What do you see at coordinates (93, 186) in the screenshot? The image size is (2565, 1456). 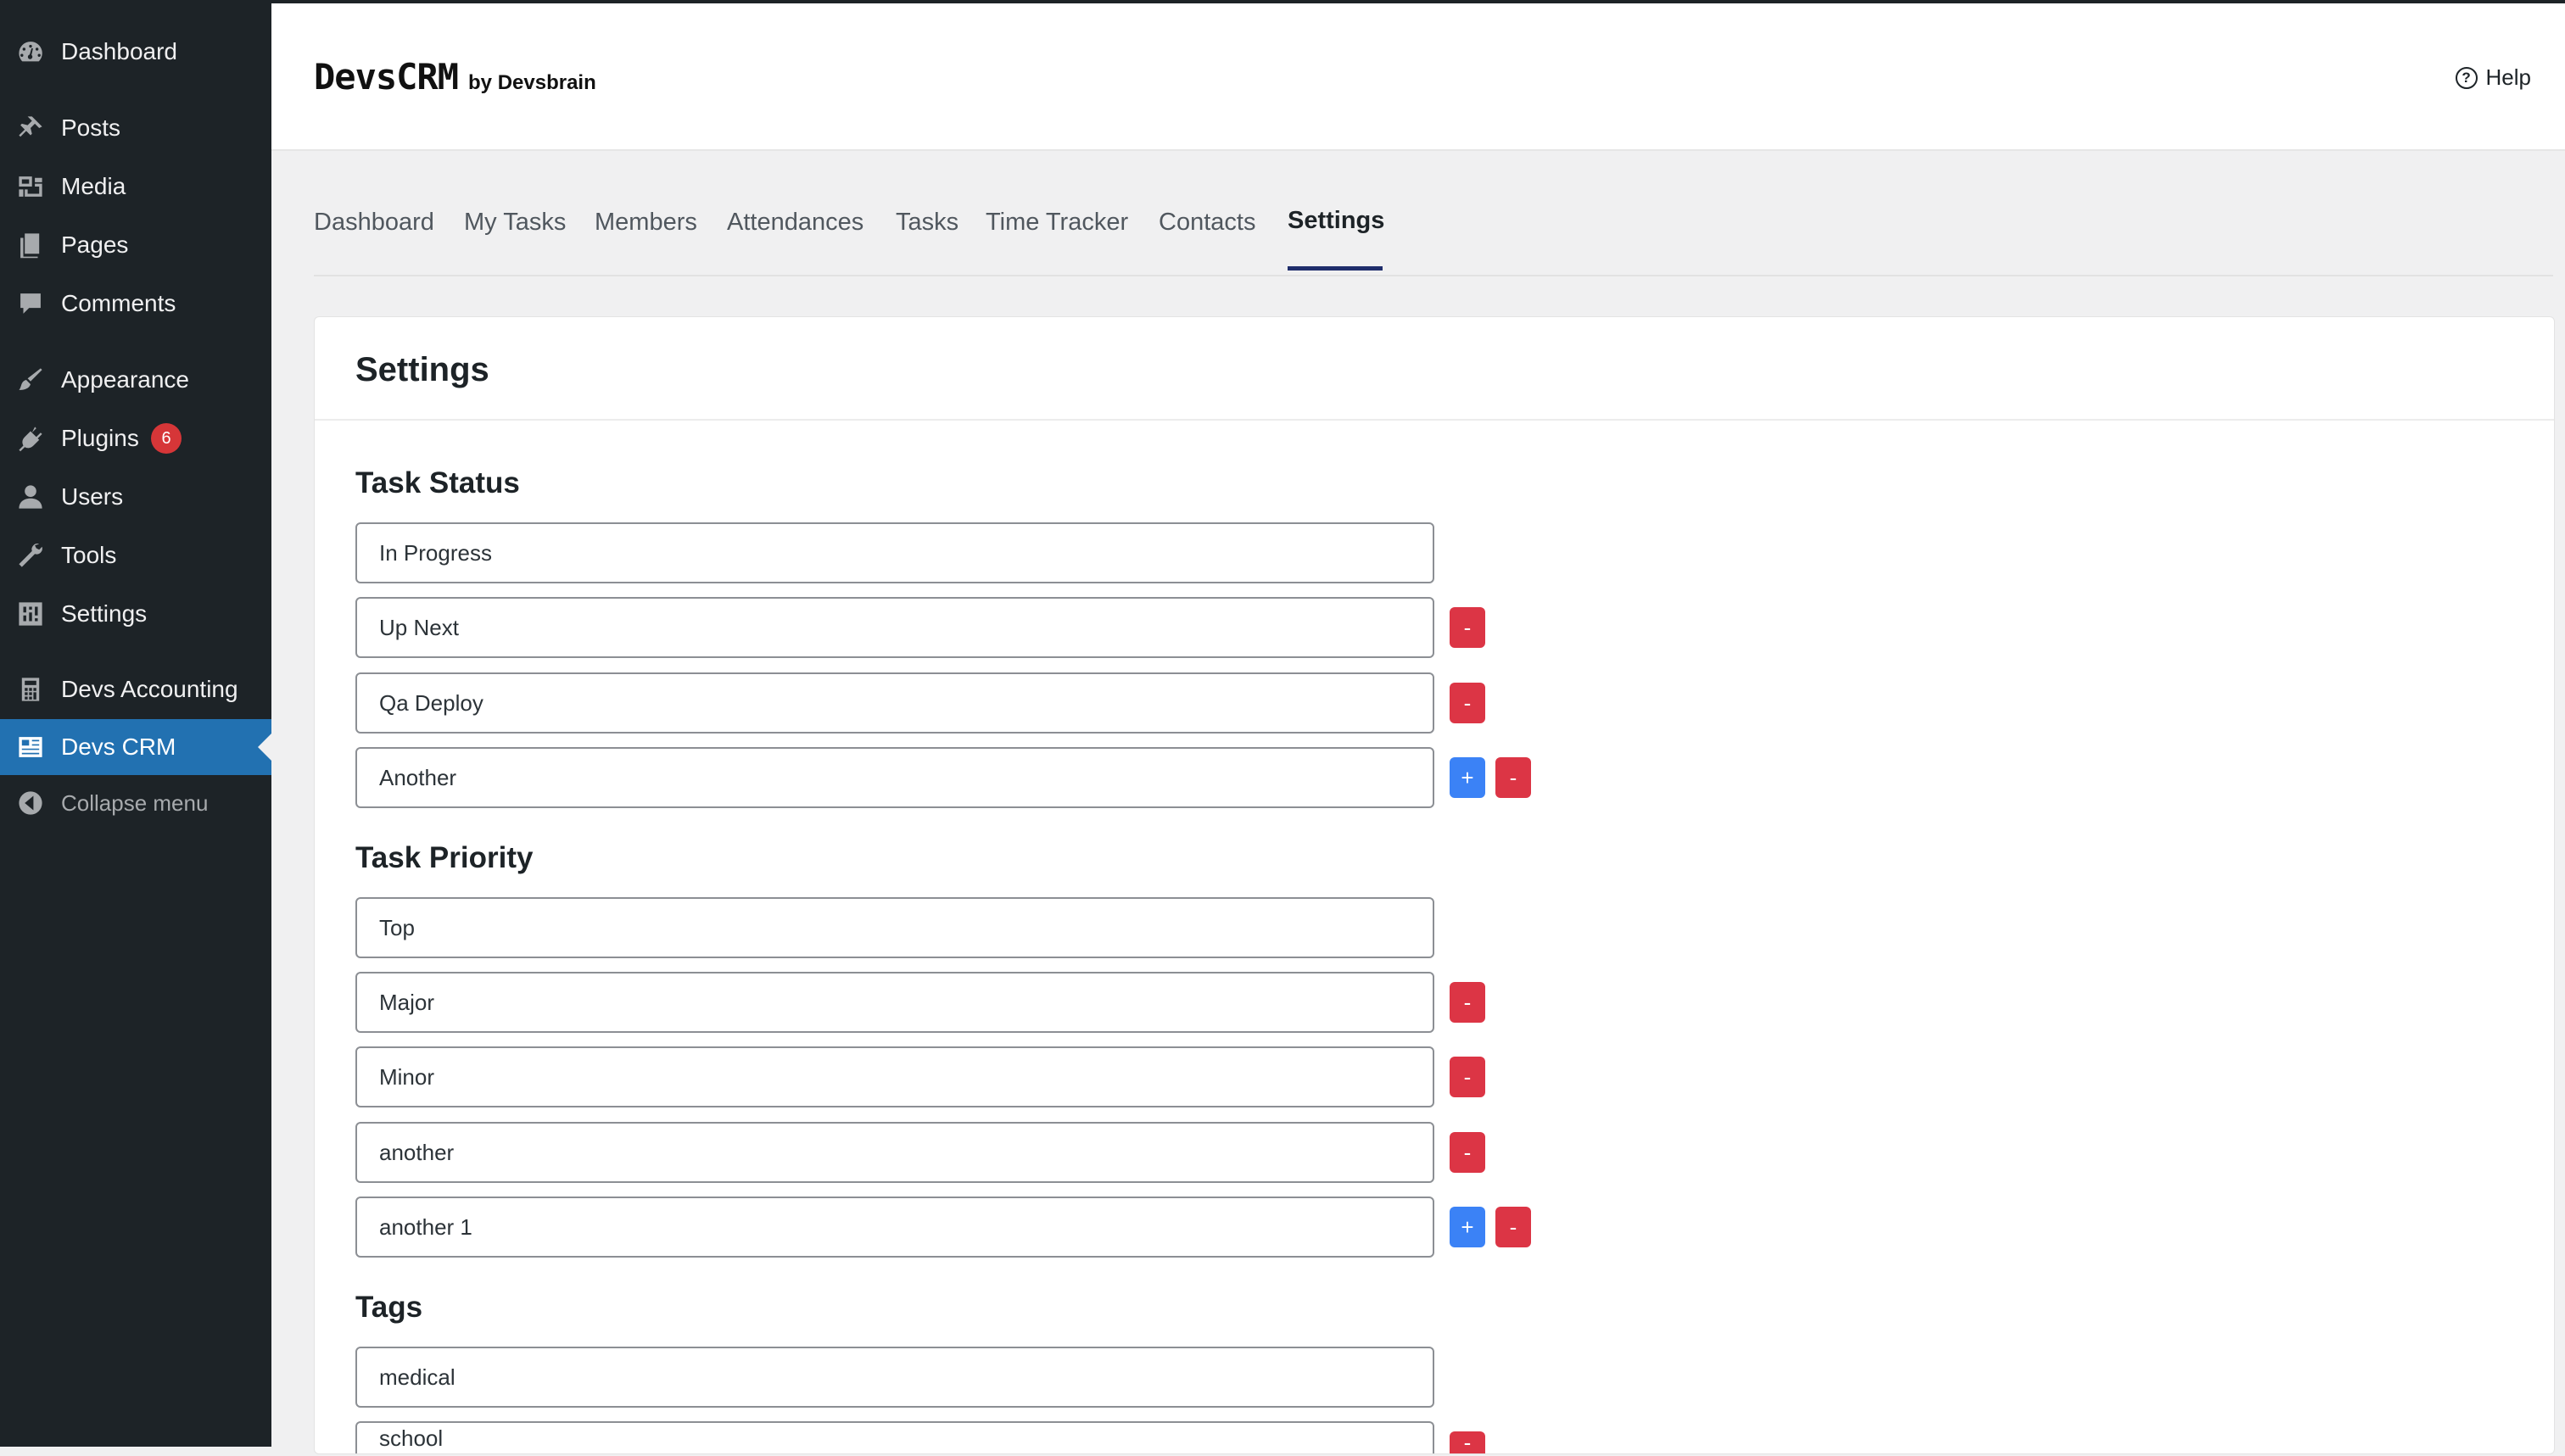 I see `sidebar-item-label: Media` at bounding box center [93, 186].